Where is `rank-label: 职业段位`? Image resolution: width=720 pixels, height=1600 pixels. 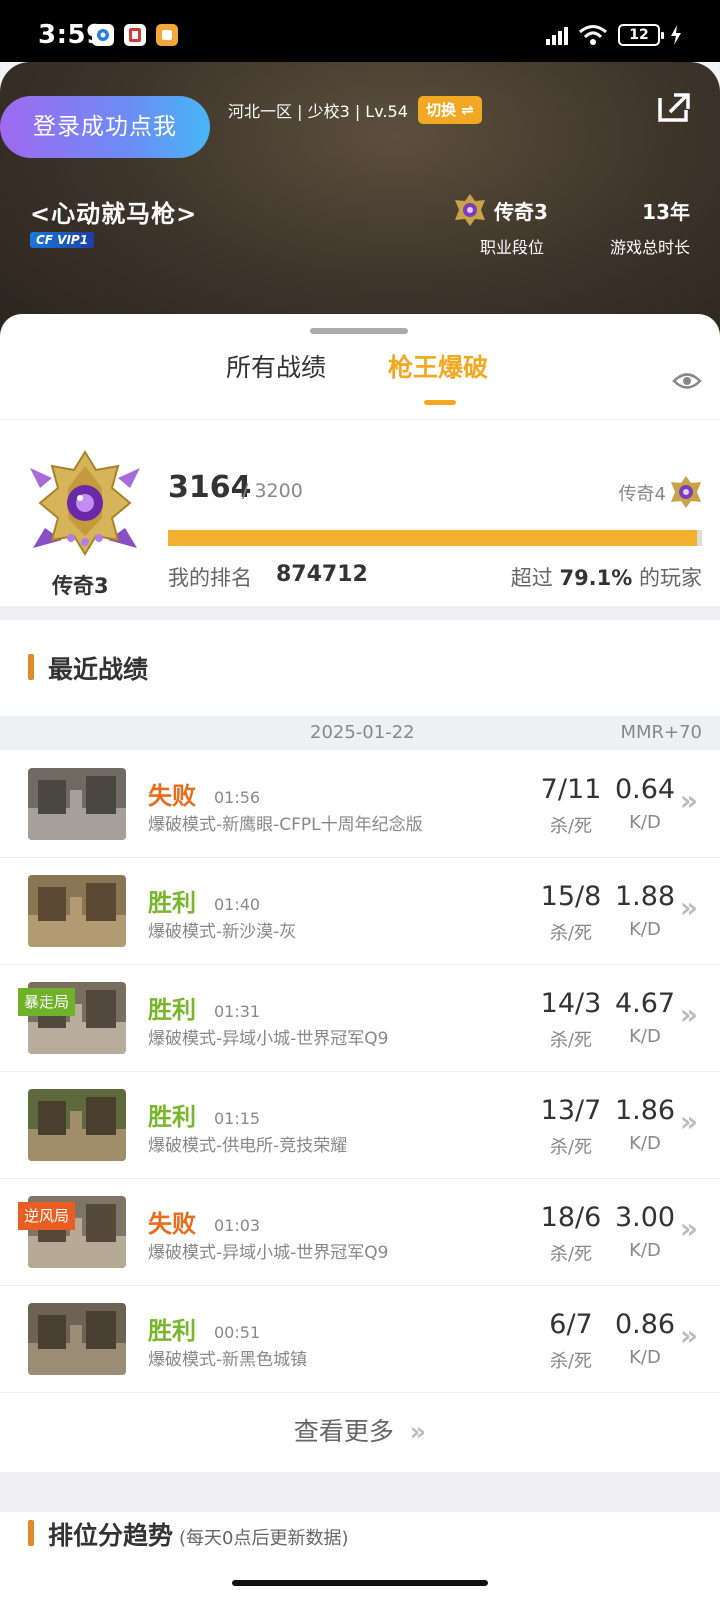 rank-label: 职业段位 is located at coordinates (512, 247).